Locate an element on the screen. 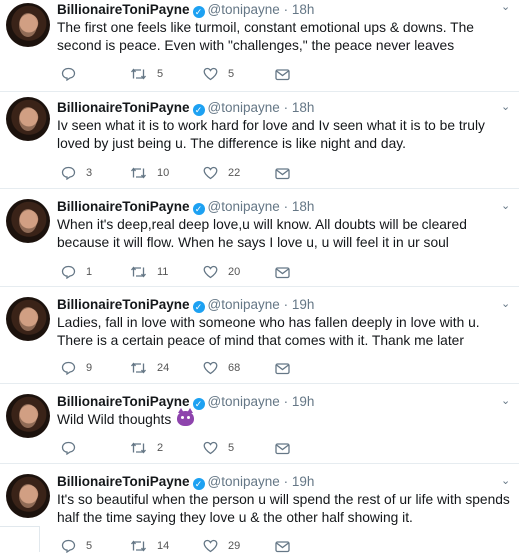  tweet-actions: 9 24 68 is located at coordinates (207, 368).